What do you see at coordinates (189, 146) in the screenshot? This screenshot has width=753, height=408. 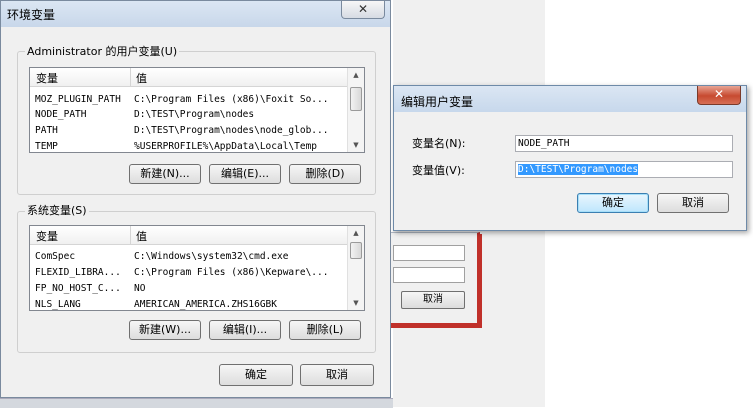 I see `table-row: TEMP %USERPROFILE%\AppData\Local\Temp` at bounding box center [189, 146].